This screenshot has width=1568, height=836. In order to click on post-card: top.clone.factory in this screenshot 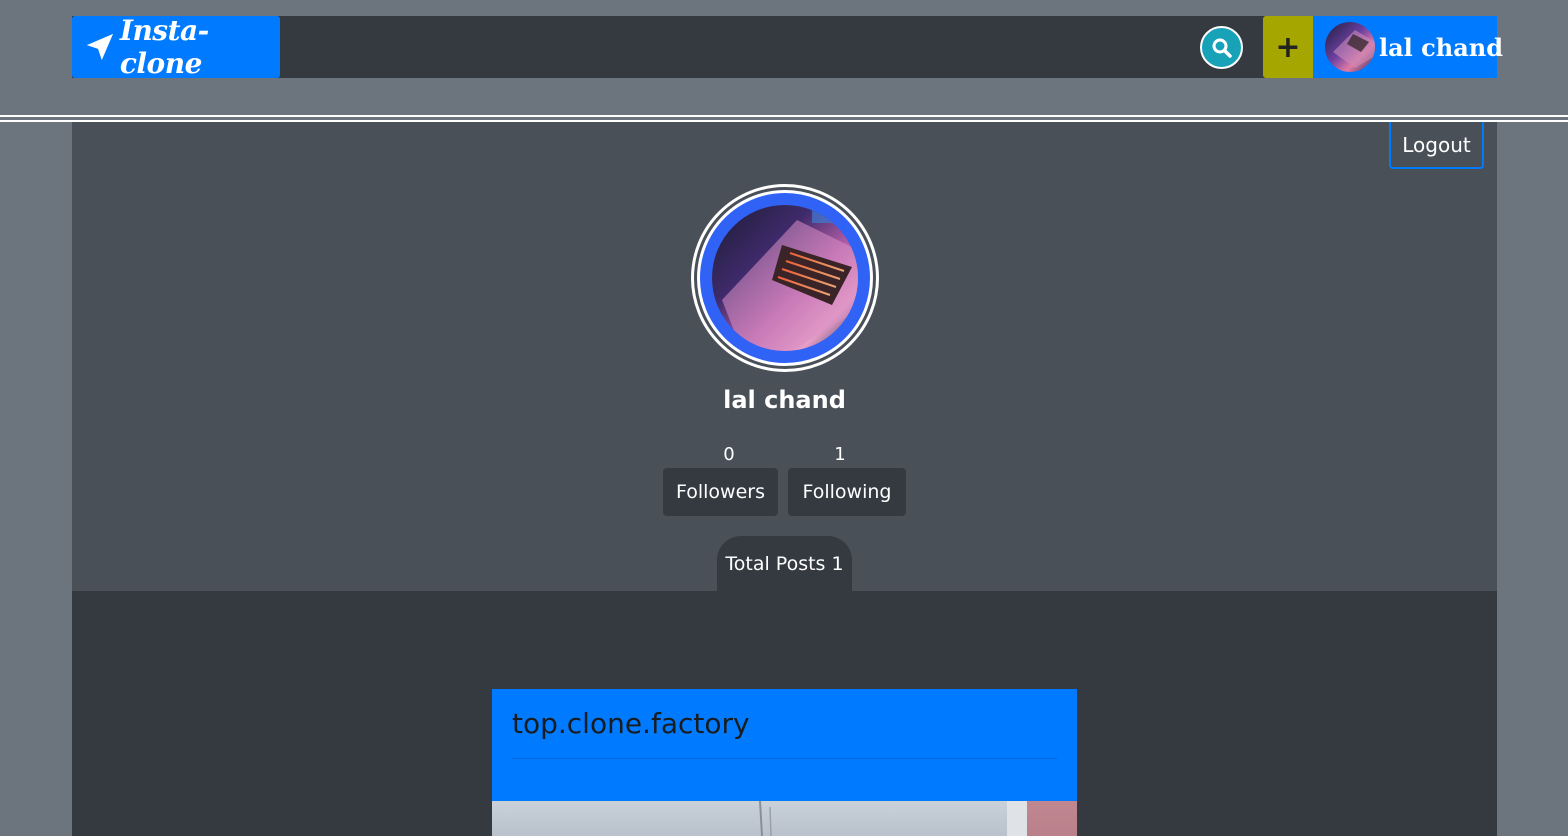, I will do `click(784, 762)`.